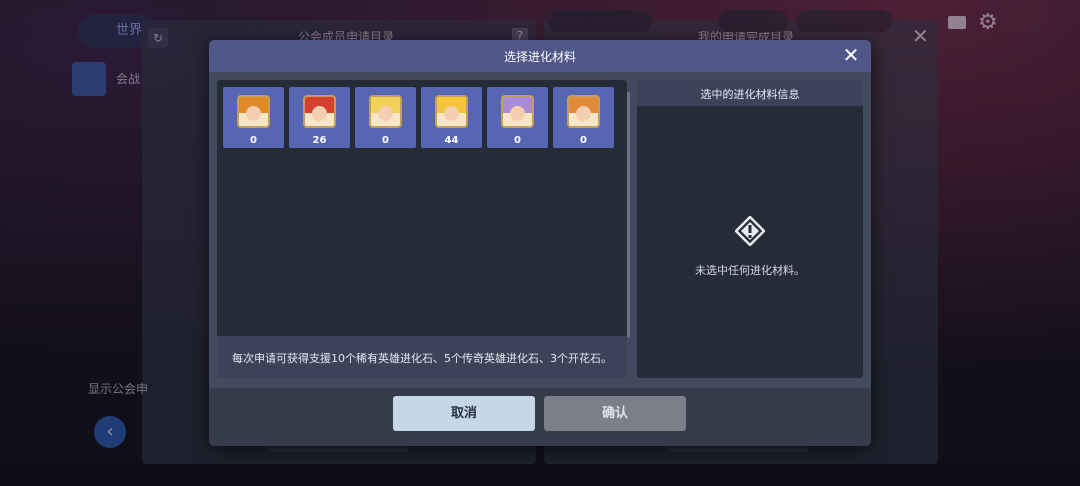 This screenshot has width=1080, height=486. Describe the element at coordinates (464, 413) in the screenshot. I see `cancel-button: 取消` at that location.